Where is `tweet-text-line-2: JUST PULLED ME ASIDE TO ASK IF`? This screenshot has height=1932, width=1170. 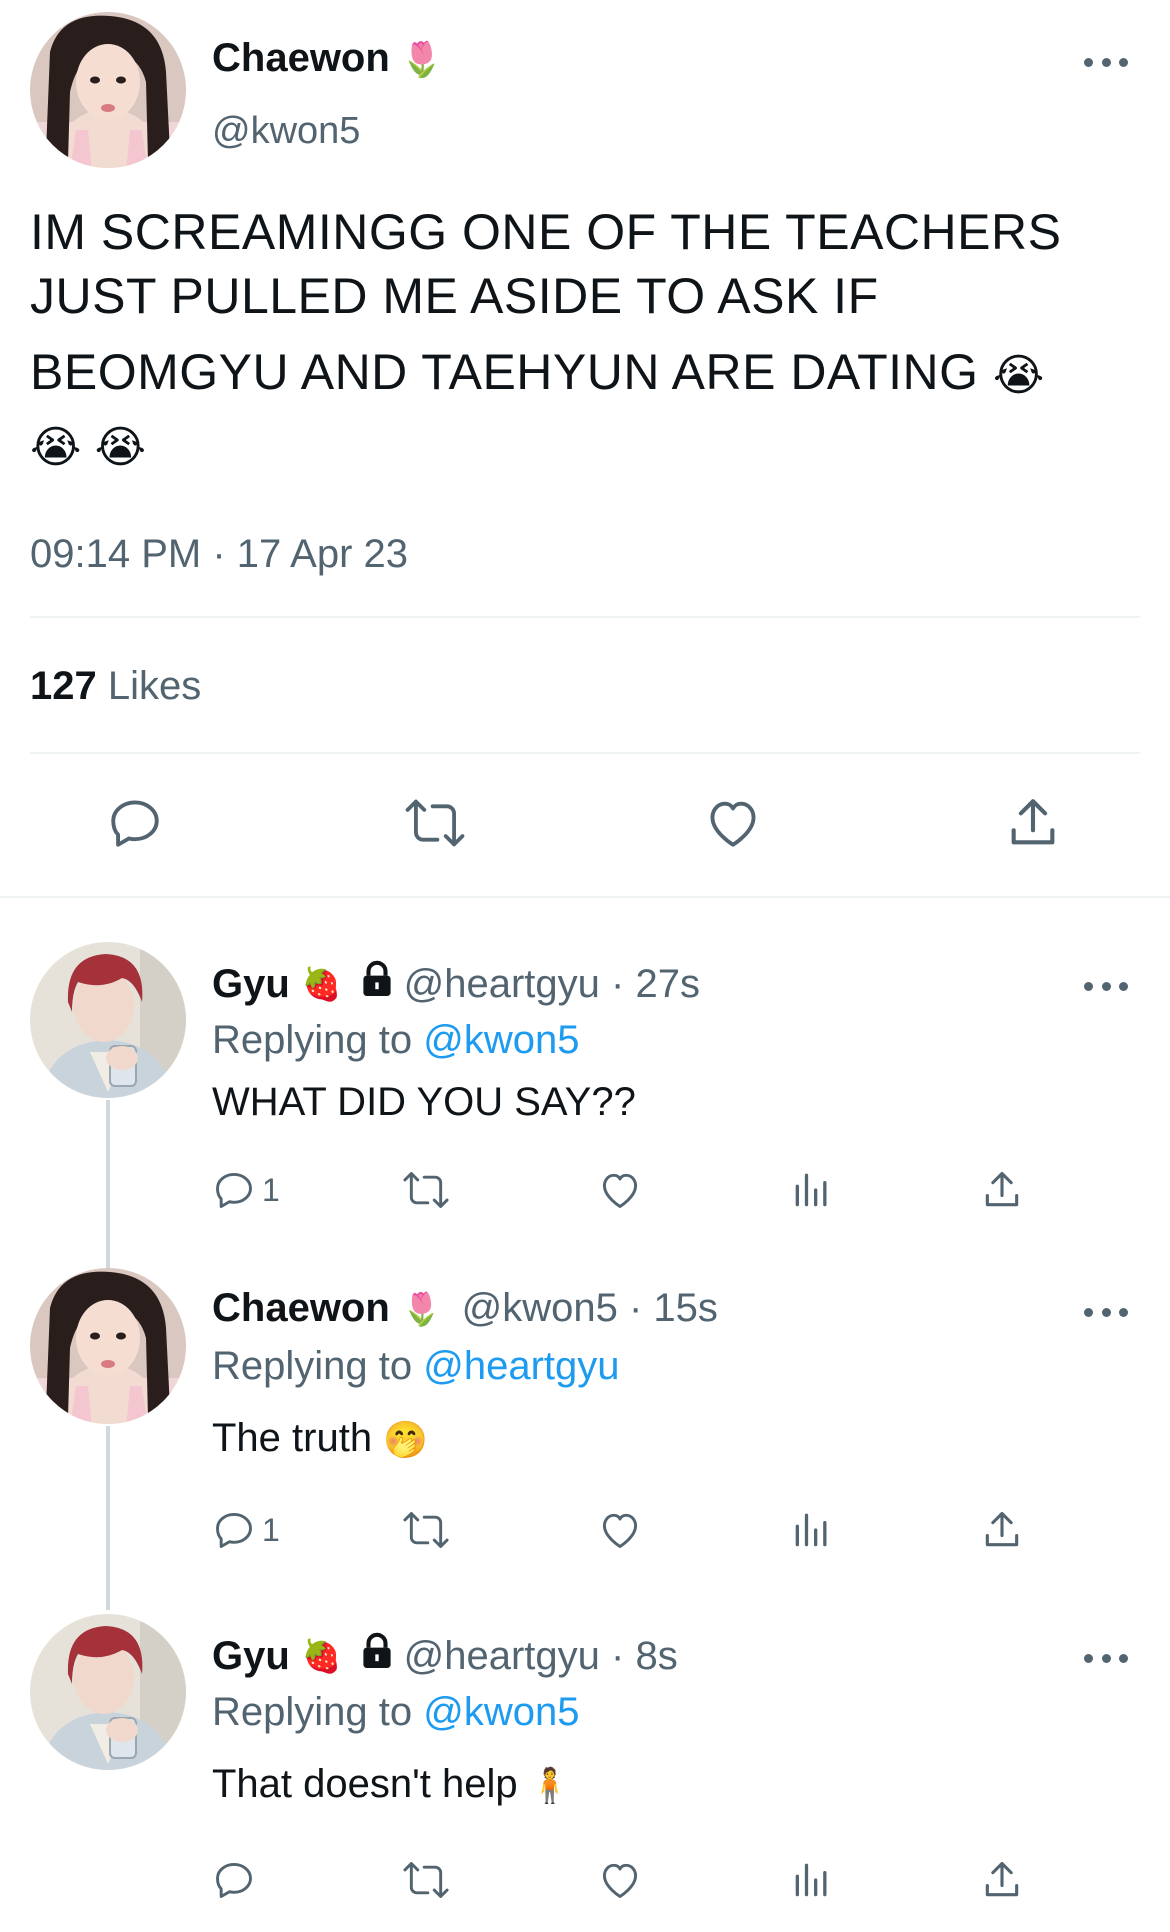 tweet-text-line-2: JUST PULLED ME ASIDE TO ASK IF is located at coordinates (454, 296).